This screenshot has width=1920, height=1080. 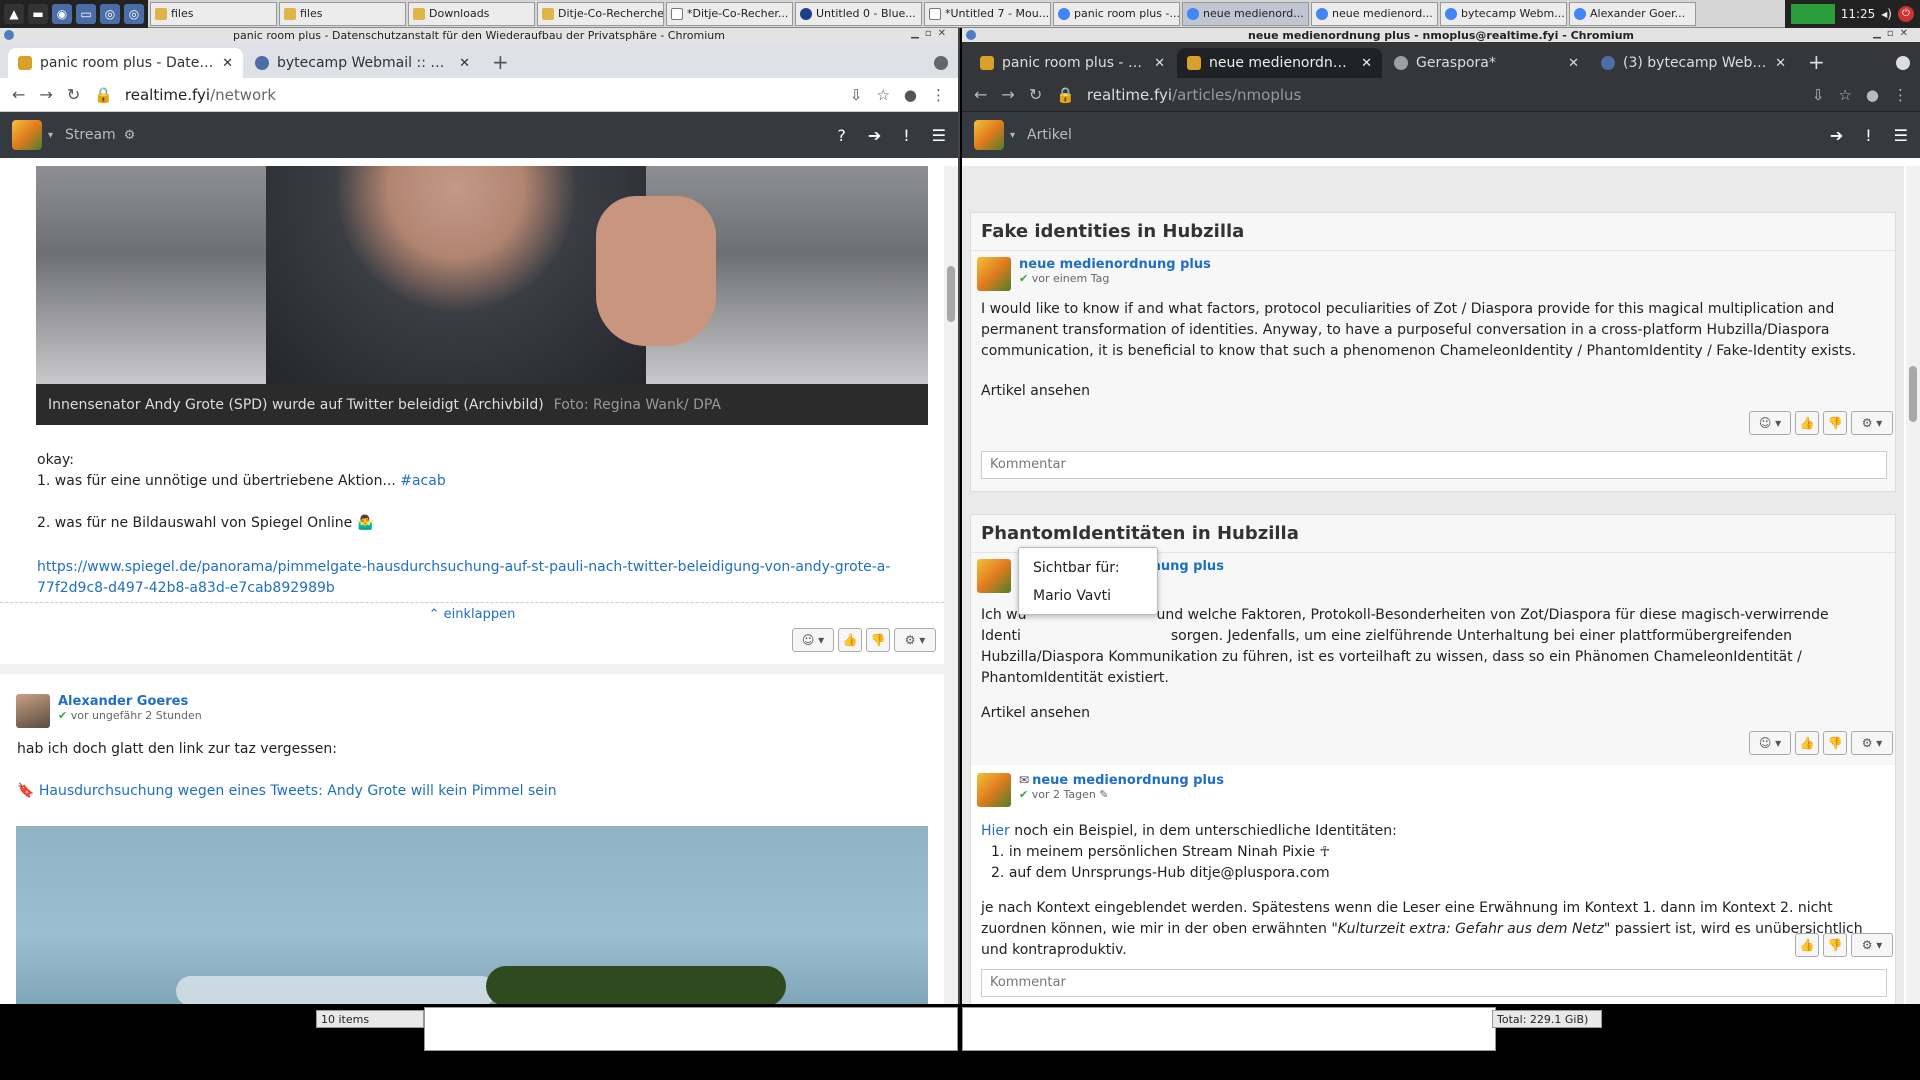 I want to click on volume-icon: ◂), so click(x=1886, y=14).